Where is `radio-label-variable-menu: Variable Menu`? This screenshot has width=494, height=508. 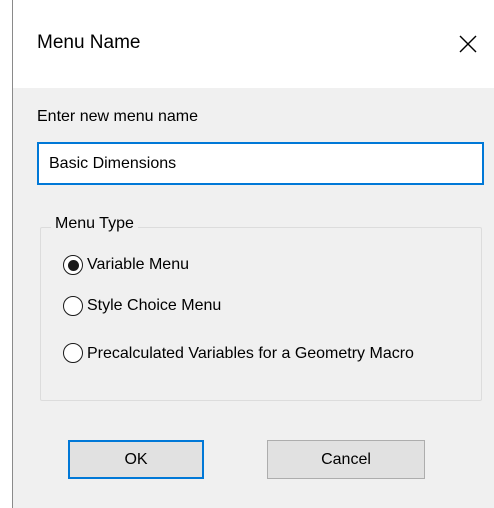
radio-label-variable-menu: Variable Menu is located at coordinates (138, 264).